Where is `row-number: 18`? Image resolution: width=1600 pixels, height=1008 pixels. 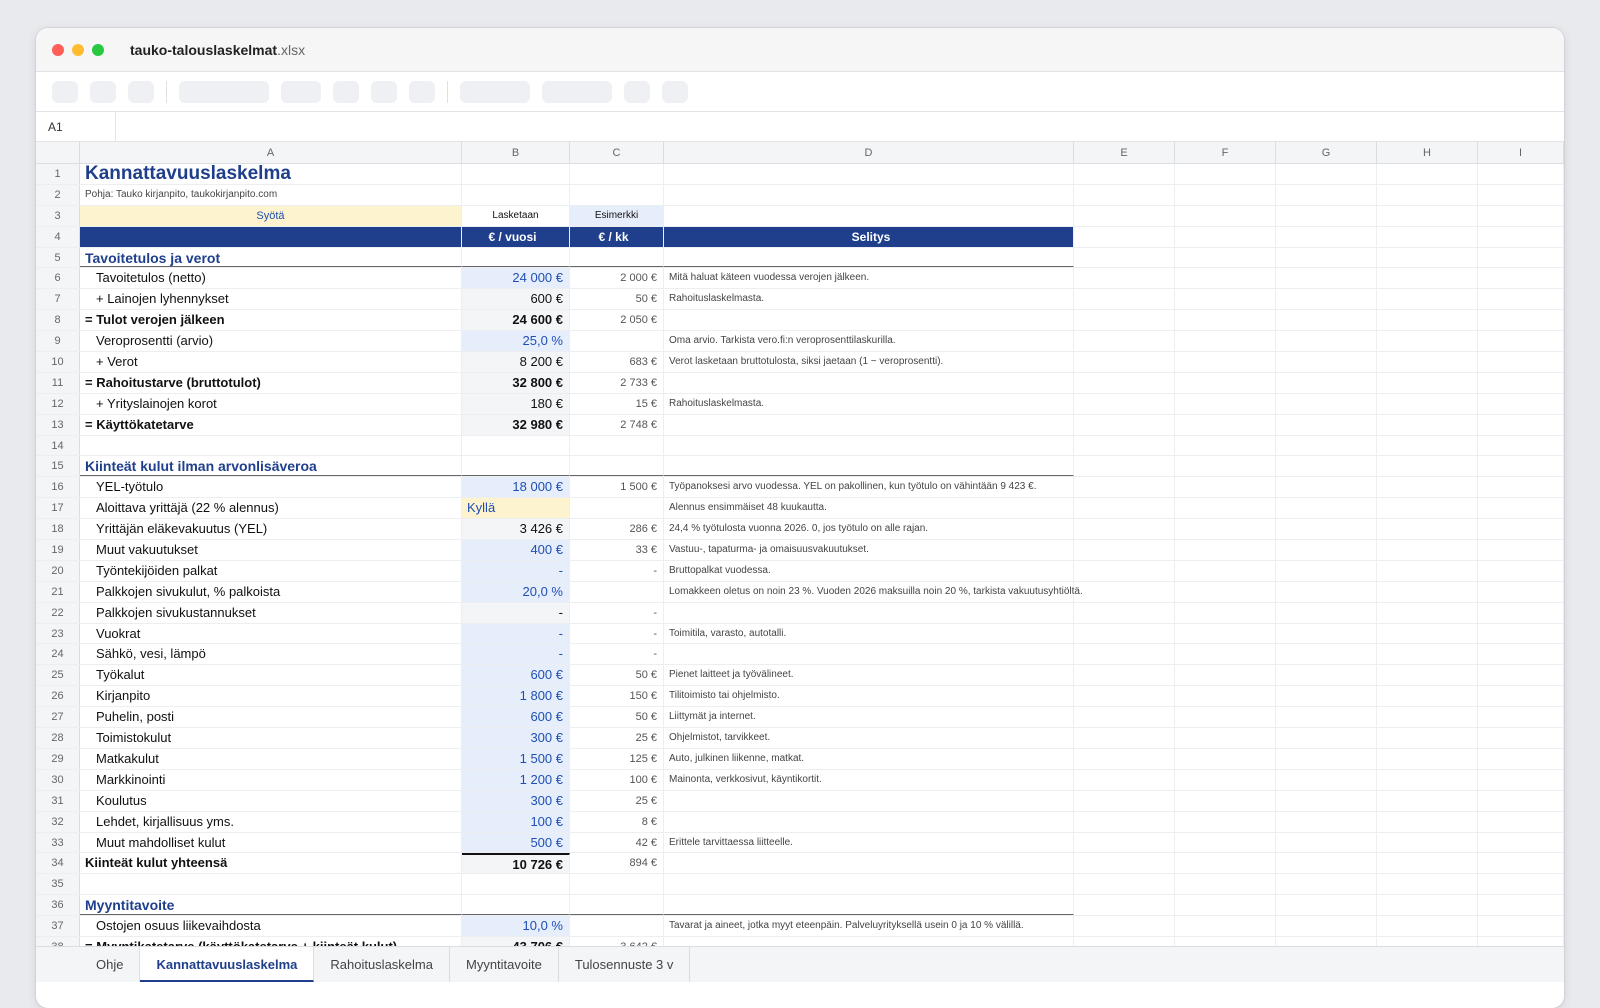
row-number: 18 is located at coordinates (58, 529).